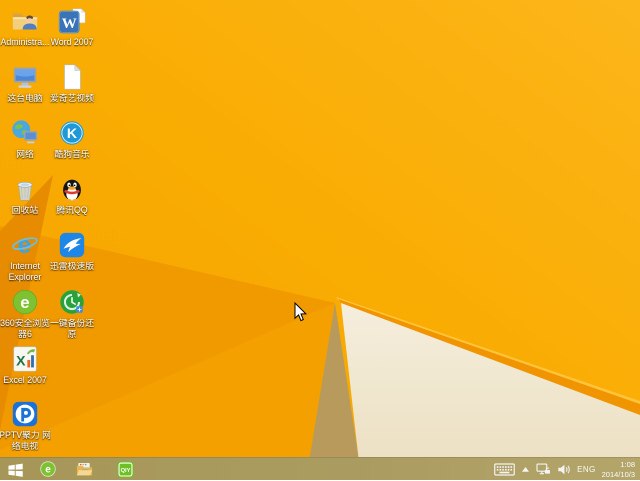  I want to click on taskbar-file-explorer-button, so click(84, 469).